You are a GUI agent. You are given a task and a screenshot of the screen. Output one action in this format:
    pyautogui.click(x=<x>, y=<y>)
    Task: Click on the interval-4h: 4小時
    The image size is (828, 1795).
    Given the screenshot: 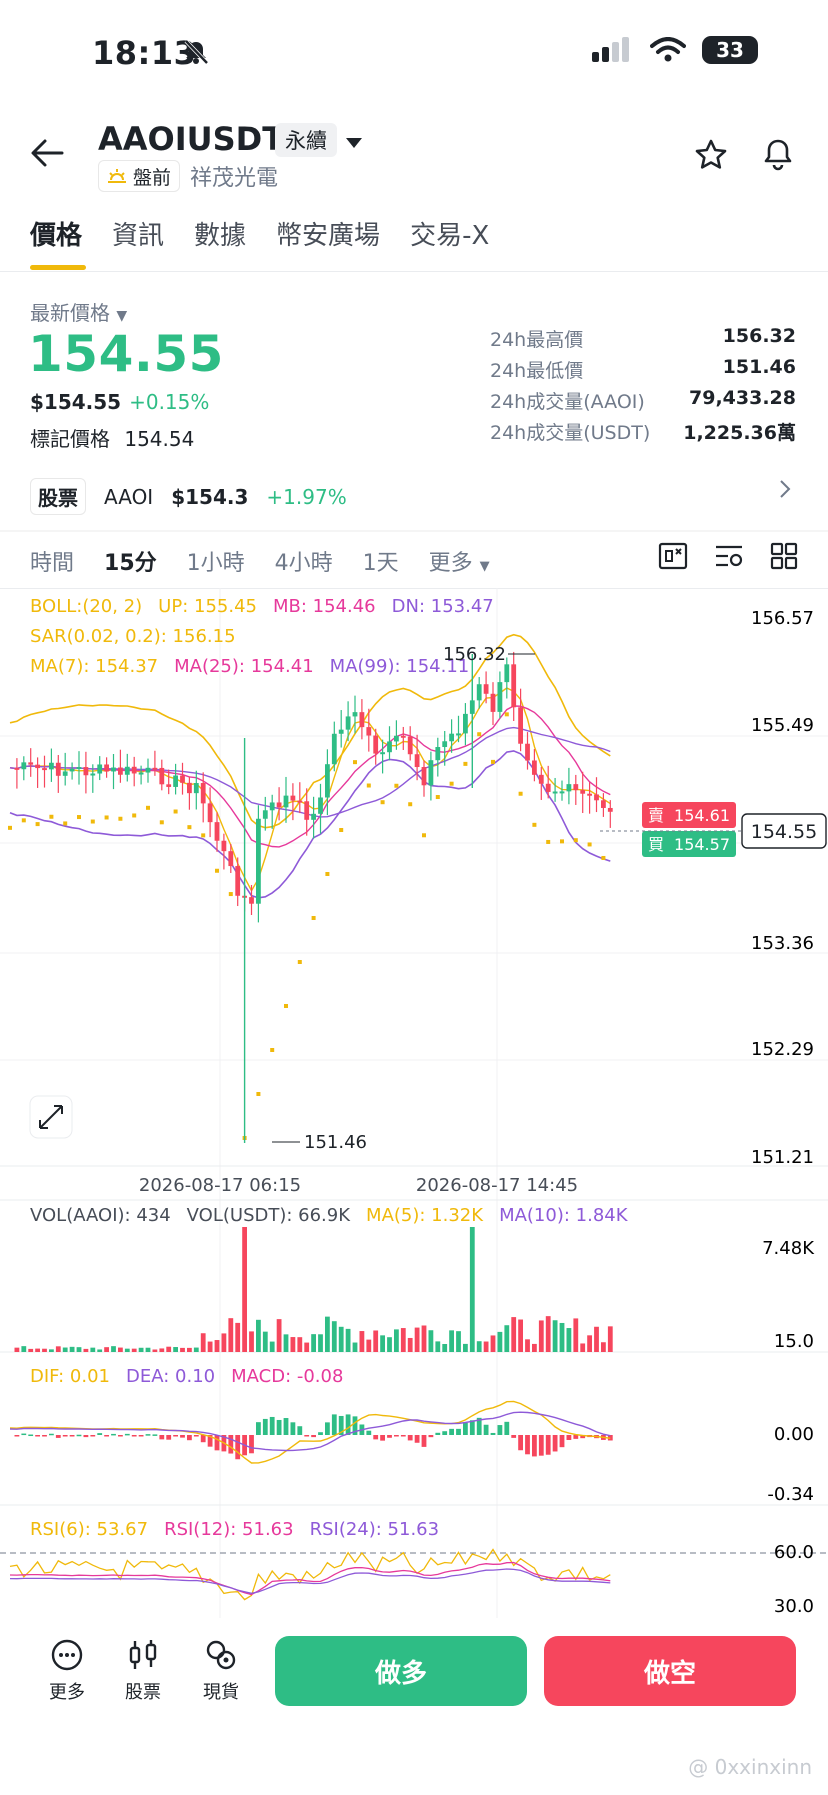 What is the action you would take?
    pyautogui.click(x=304, y=561)
    